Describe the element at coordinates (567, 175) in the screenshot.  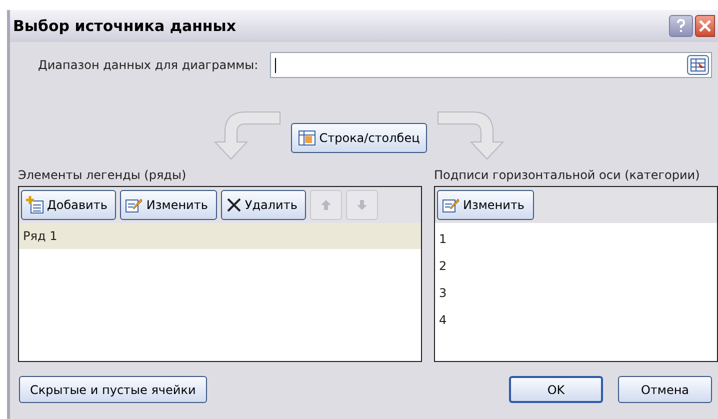
I see `section-label: Подписи горизонтальной оси (категории)` at that location.